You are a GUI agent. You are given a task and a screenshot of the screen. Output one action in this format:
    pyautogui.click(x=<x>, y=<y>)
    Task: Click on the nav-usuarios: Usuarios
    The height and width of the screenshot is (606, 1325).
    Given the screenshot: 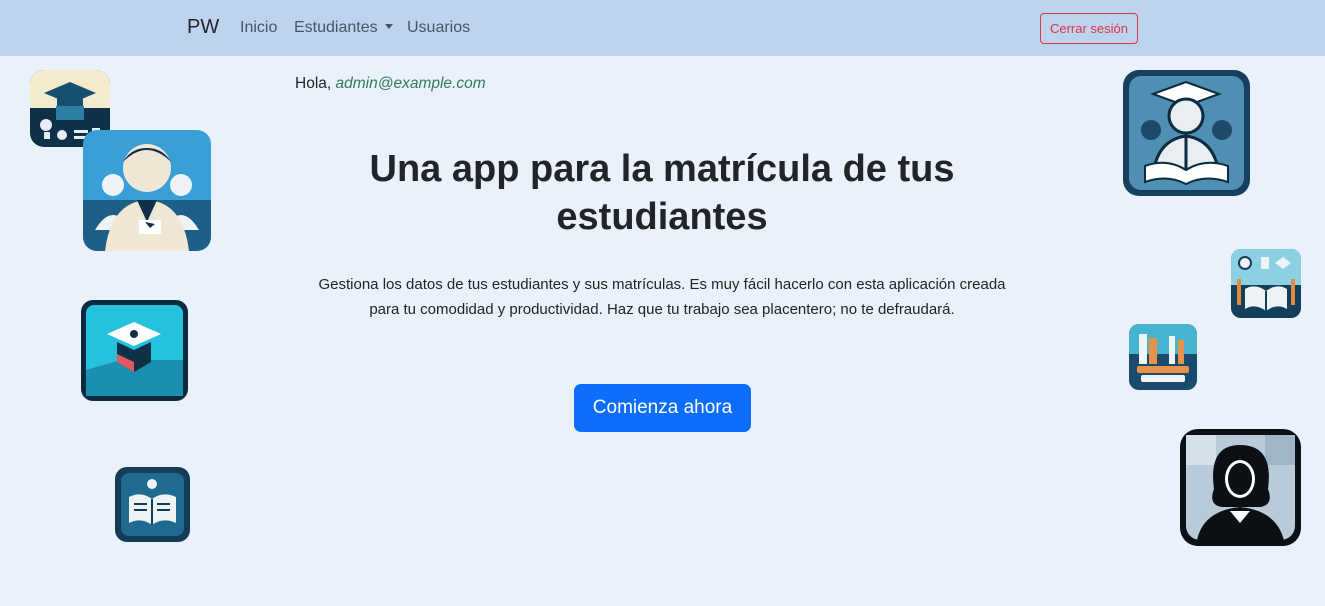 What is the action you would take?
    pyautogui.click(x=438, y=28)
    